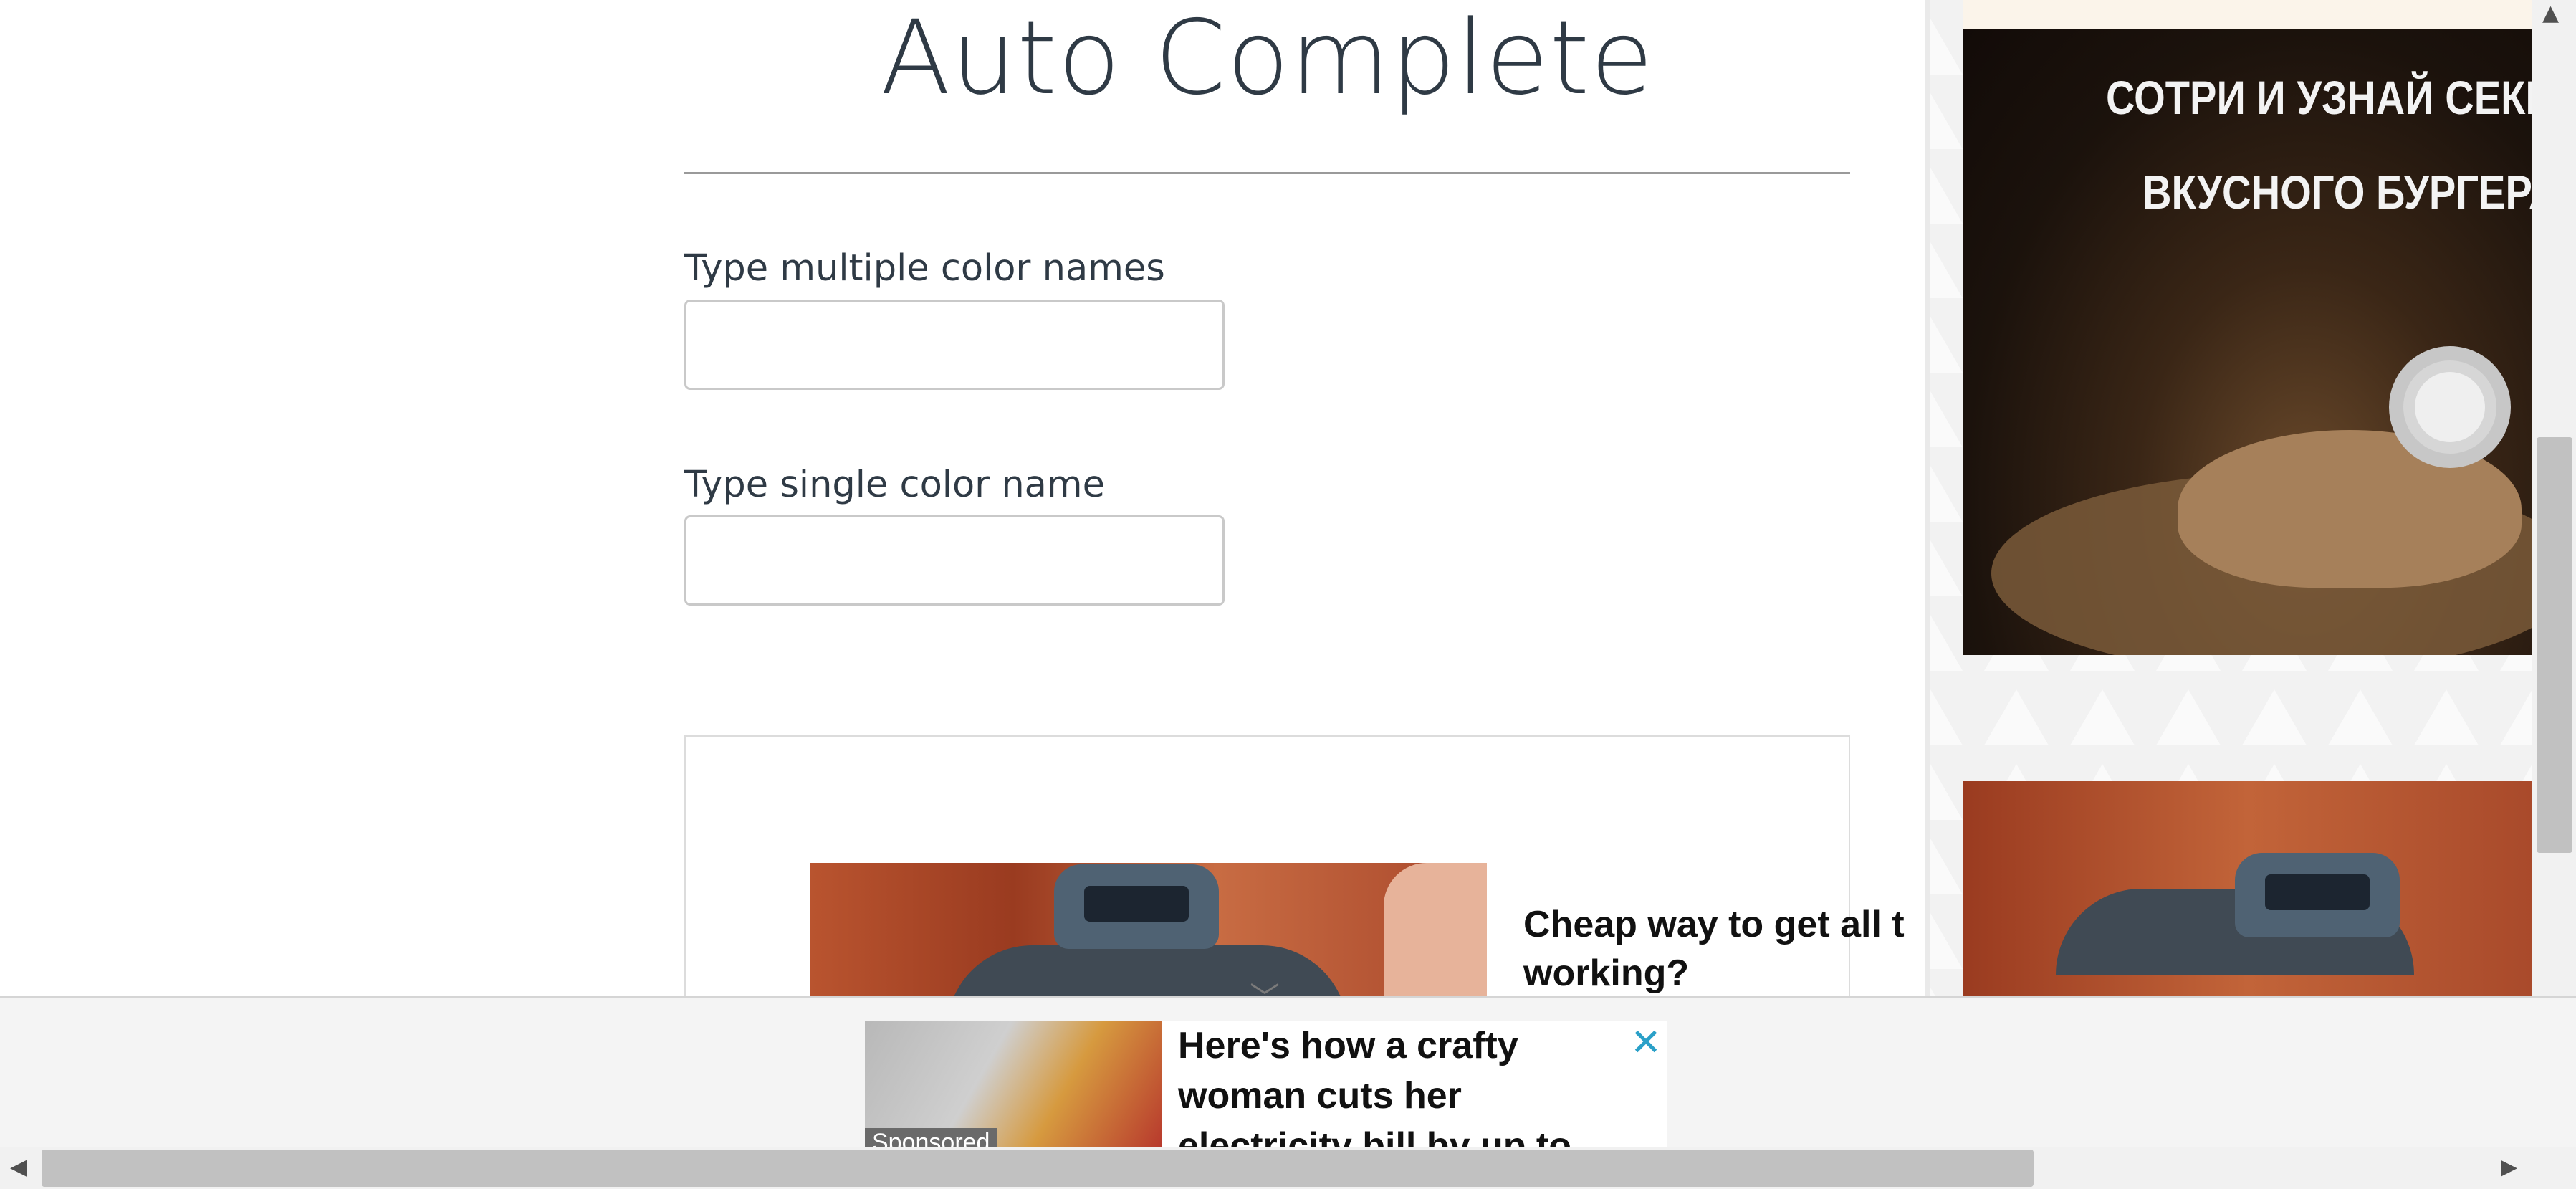  I want to click on right-hdmi-ad, so click(2248, 890).